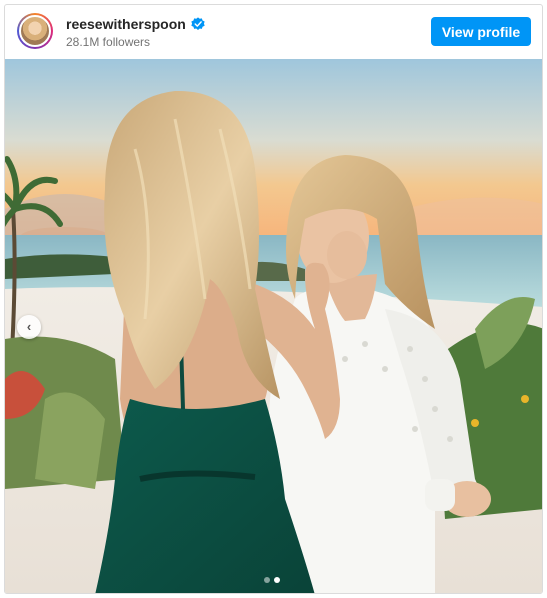 Image resolution: width=547 pixels, height=598 pixels. I want to click on followers-count: 28.1M followers, so click(108, 42).